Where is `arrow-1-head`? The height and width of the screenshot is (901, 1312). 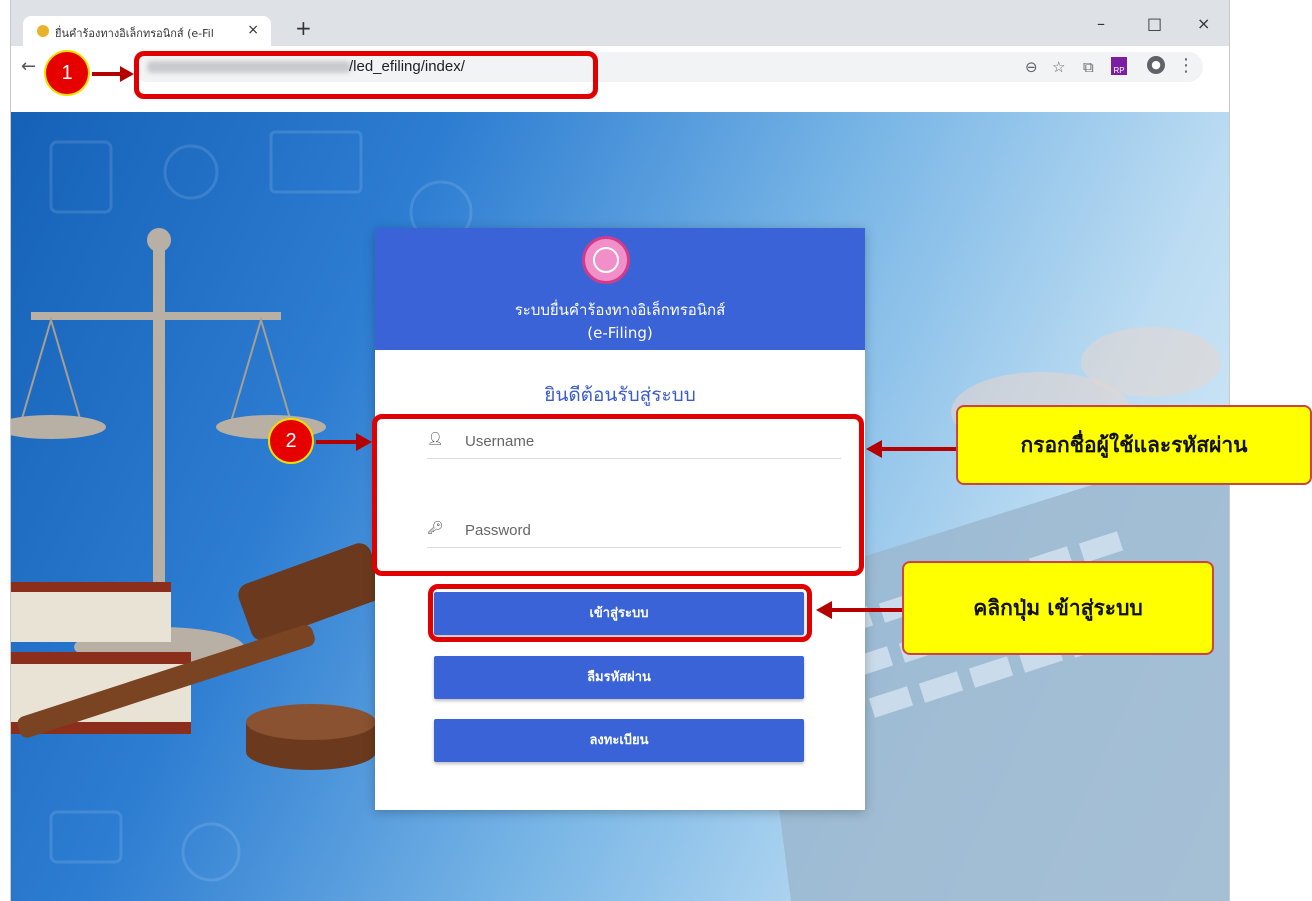
arrow-1-head is located at coordinates (127, 74).